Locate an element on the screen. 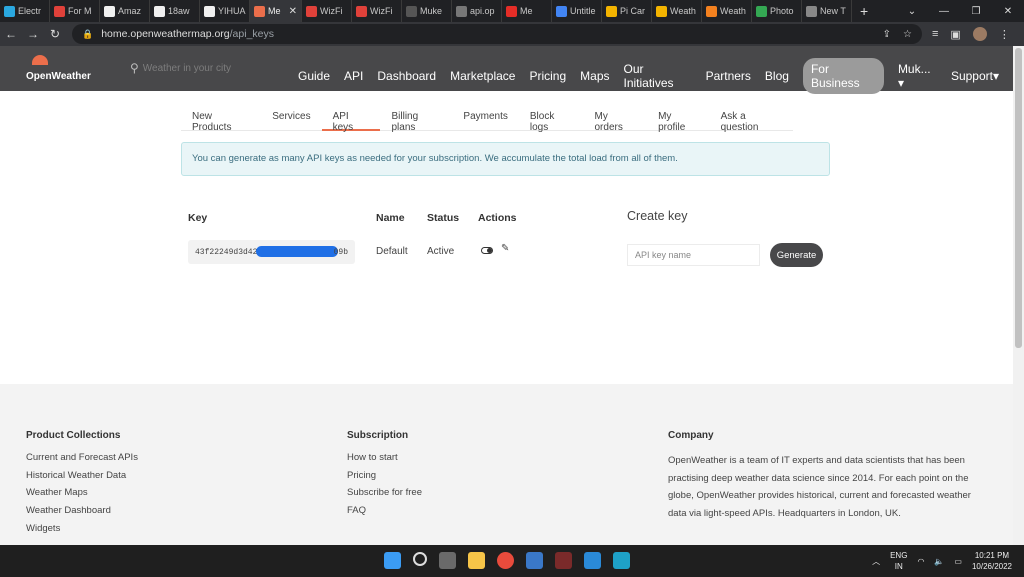 Image resolution: width=1024 pixels, height=577 pixels. browser-tab: Muke is located at coordinates (427, 11).